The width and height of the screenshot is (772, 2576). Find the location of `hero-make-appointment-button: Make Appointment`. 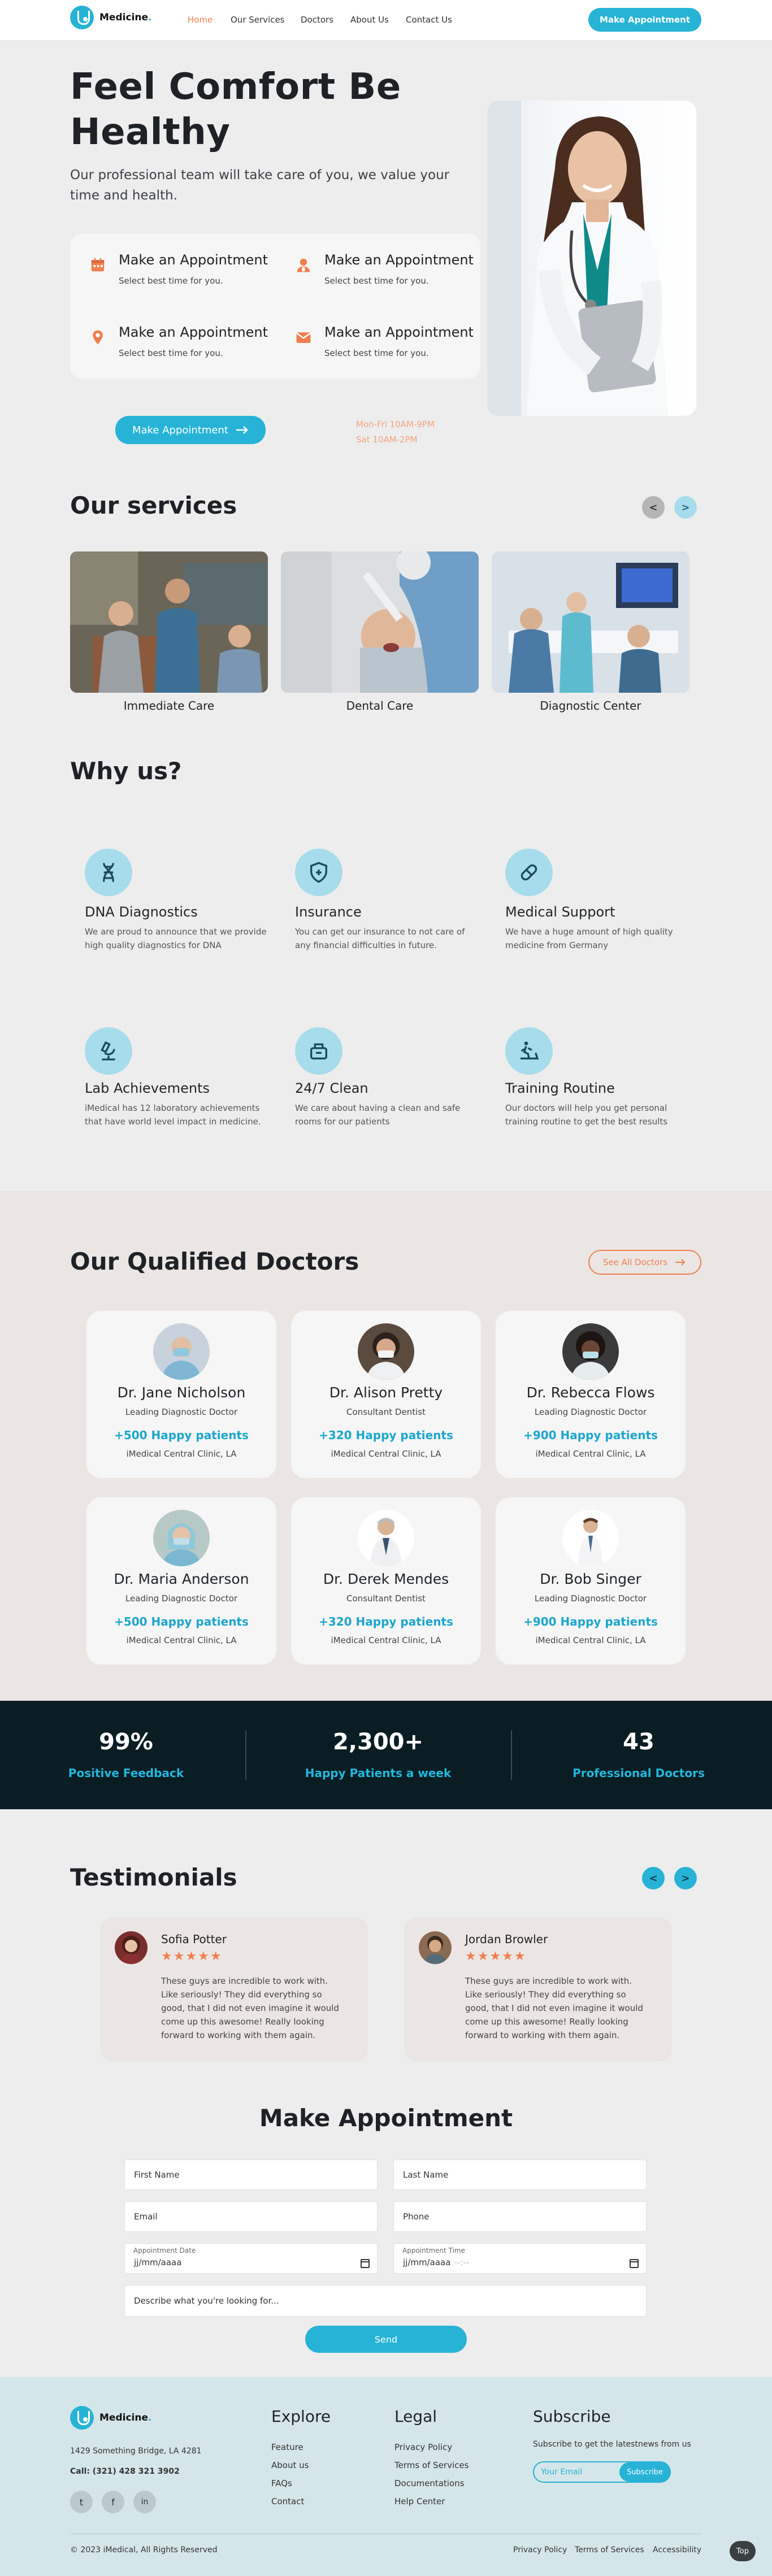

hero-make-appointment-button: Make Appointment is located at coordinates (190, 430).